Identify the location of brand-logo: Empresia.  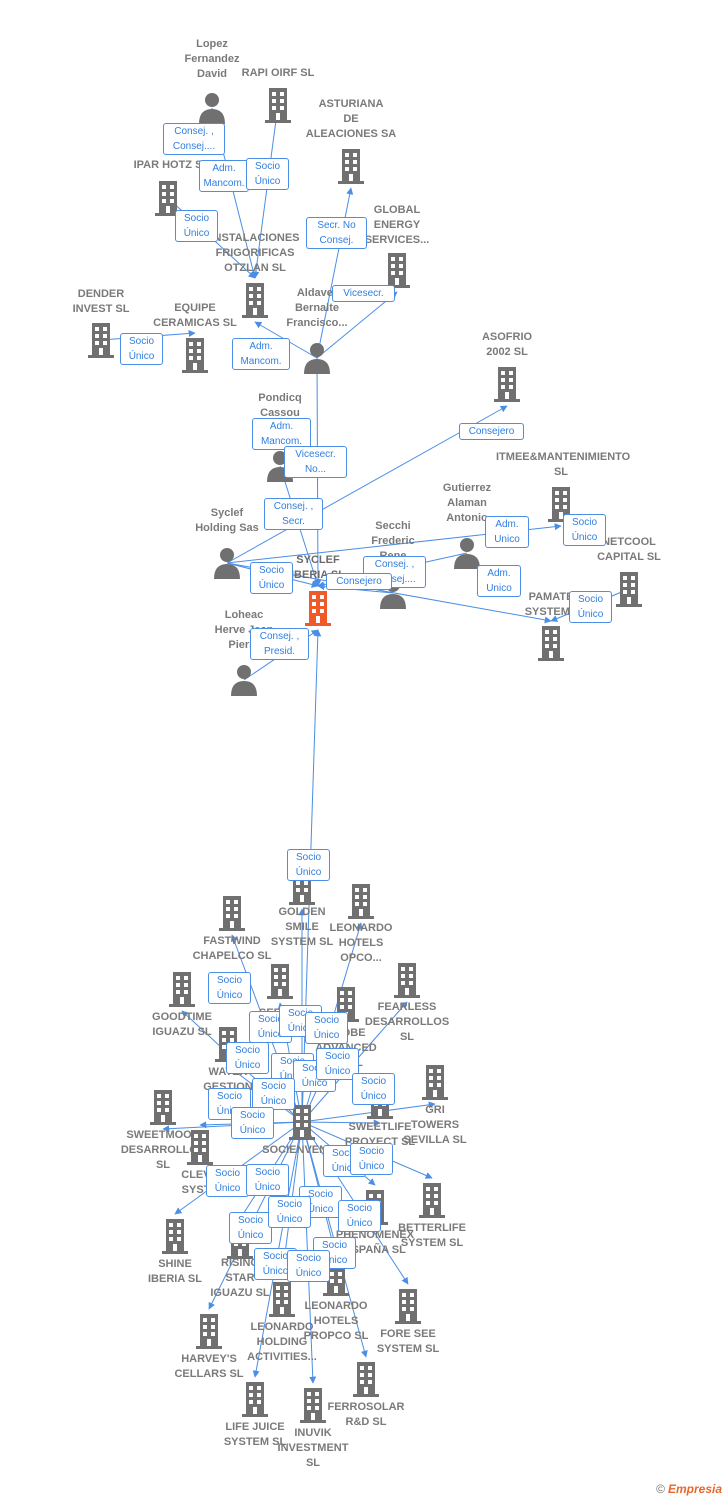
(694, 1489).